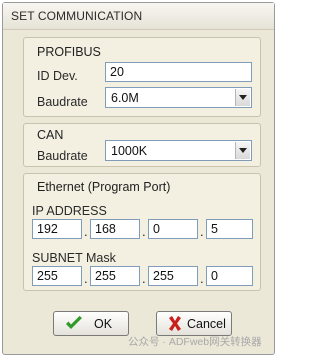 The height and width of the screenshot is (359, 320). I want to click on ip-octet-2-input: 168, so click(115, 229).